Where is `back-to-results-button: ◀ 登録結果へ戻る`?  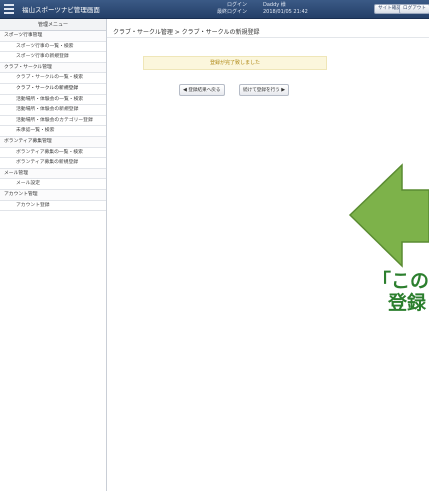
back-to-results-button: ◀ 登録結果へ戻る is located at coordinates (202, 90).